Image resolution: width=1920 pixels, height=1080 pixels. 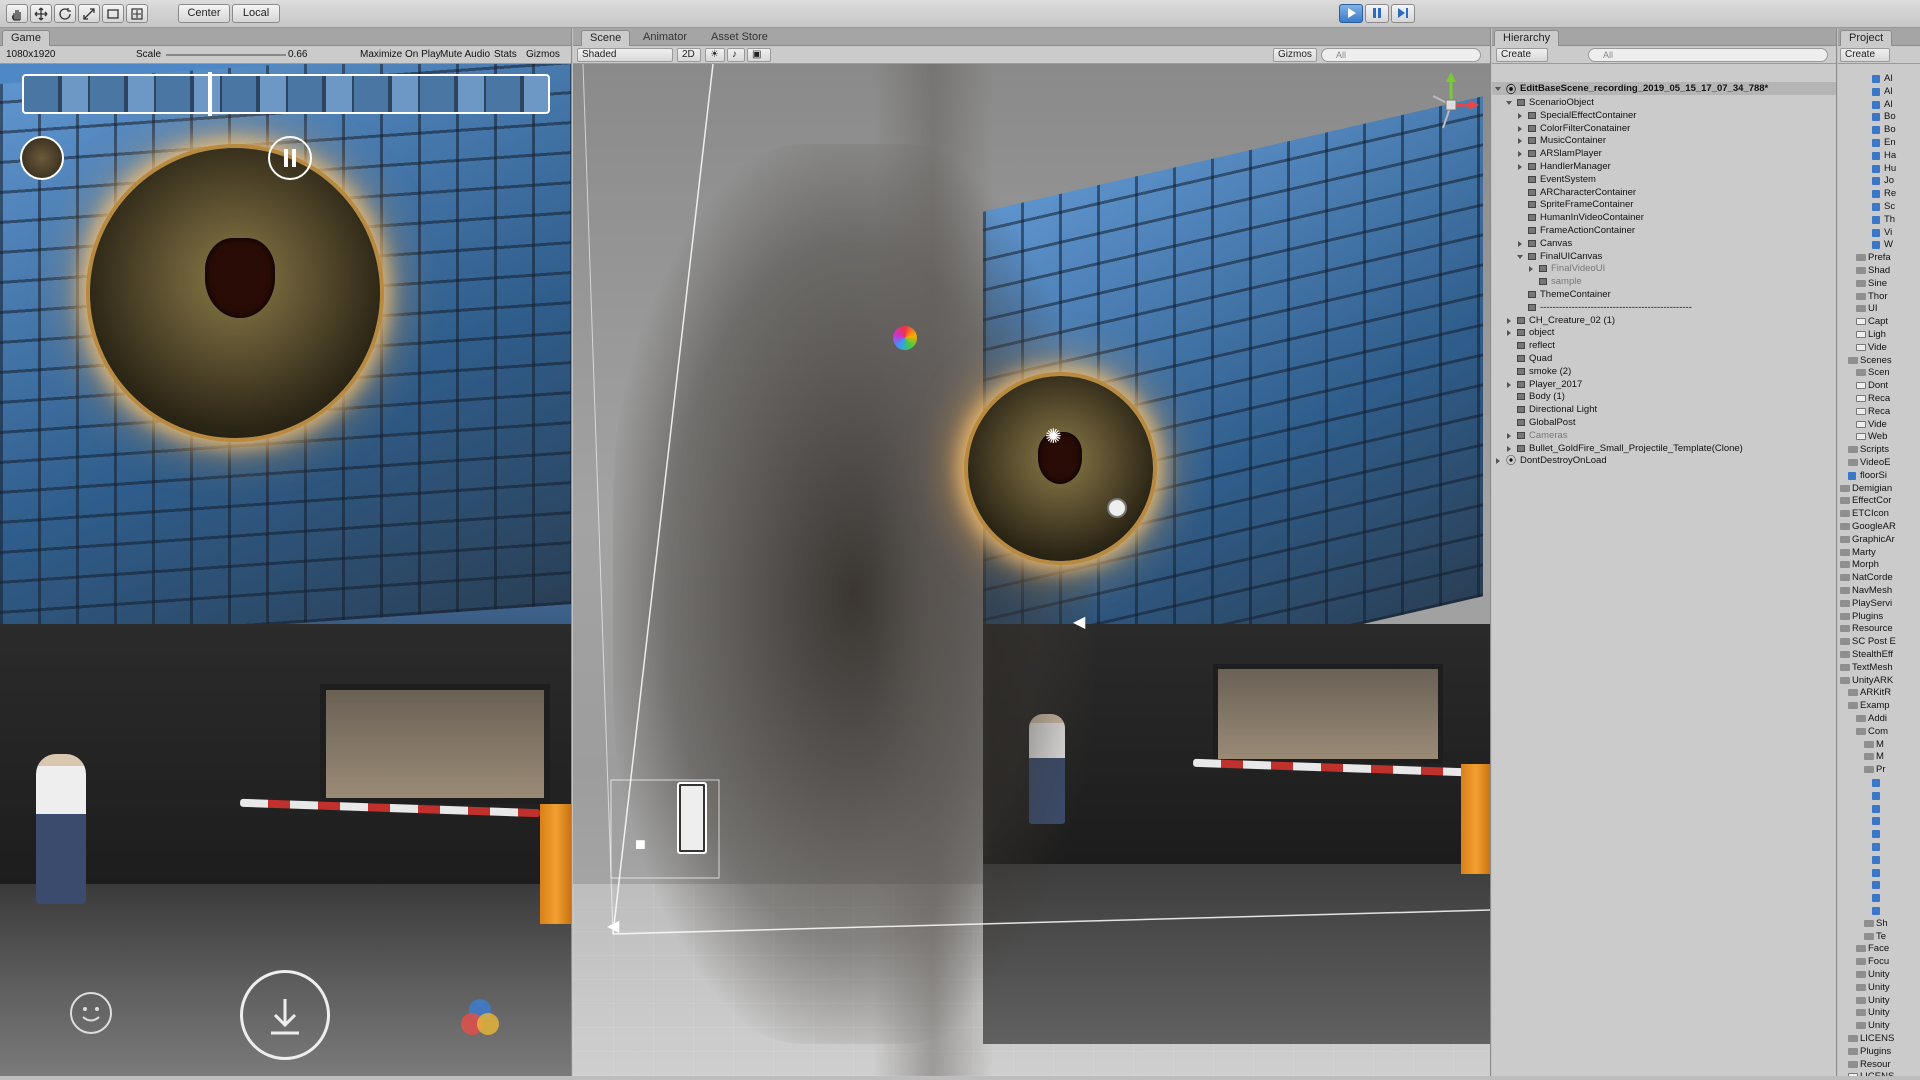 I want to click on project-row: VideoE, so click(x=1879, y=462).